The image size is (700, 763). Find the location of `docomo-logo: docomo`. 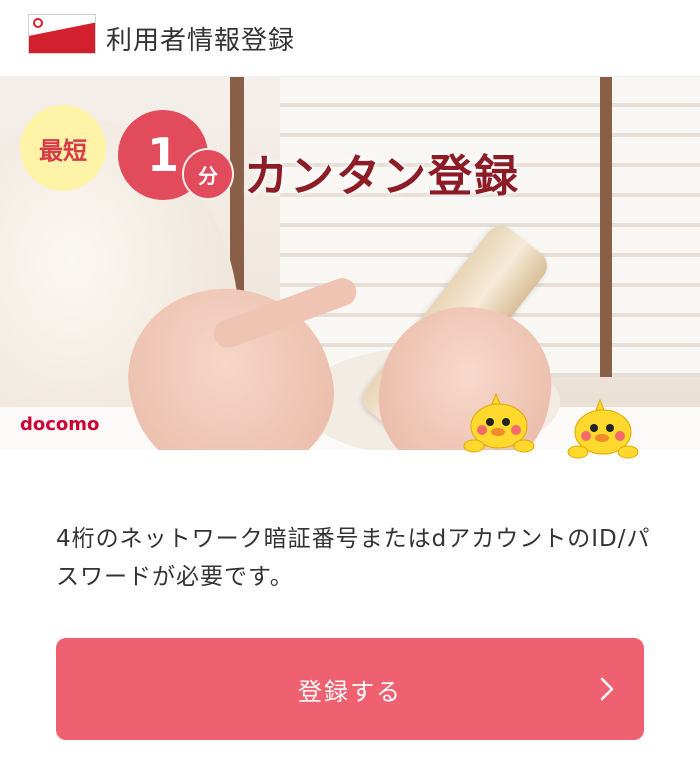

docomo-logo: docomo is located at coordinates (60, 424).